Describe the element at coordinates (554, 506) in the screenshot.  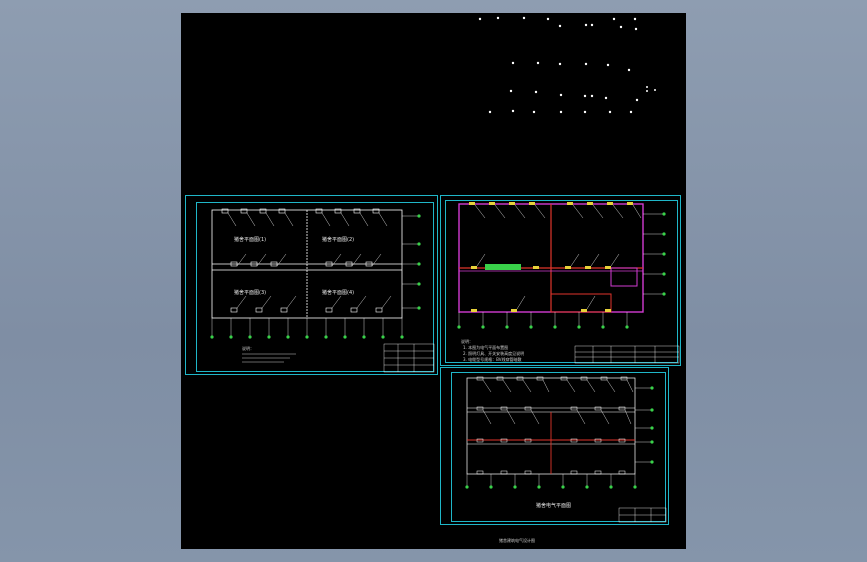
I see `sheet-title: 猪舍电气平面图` at that location.